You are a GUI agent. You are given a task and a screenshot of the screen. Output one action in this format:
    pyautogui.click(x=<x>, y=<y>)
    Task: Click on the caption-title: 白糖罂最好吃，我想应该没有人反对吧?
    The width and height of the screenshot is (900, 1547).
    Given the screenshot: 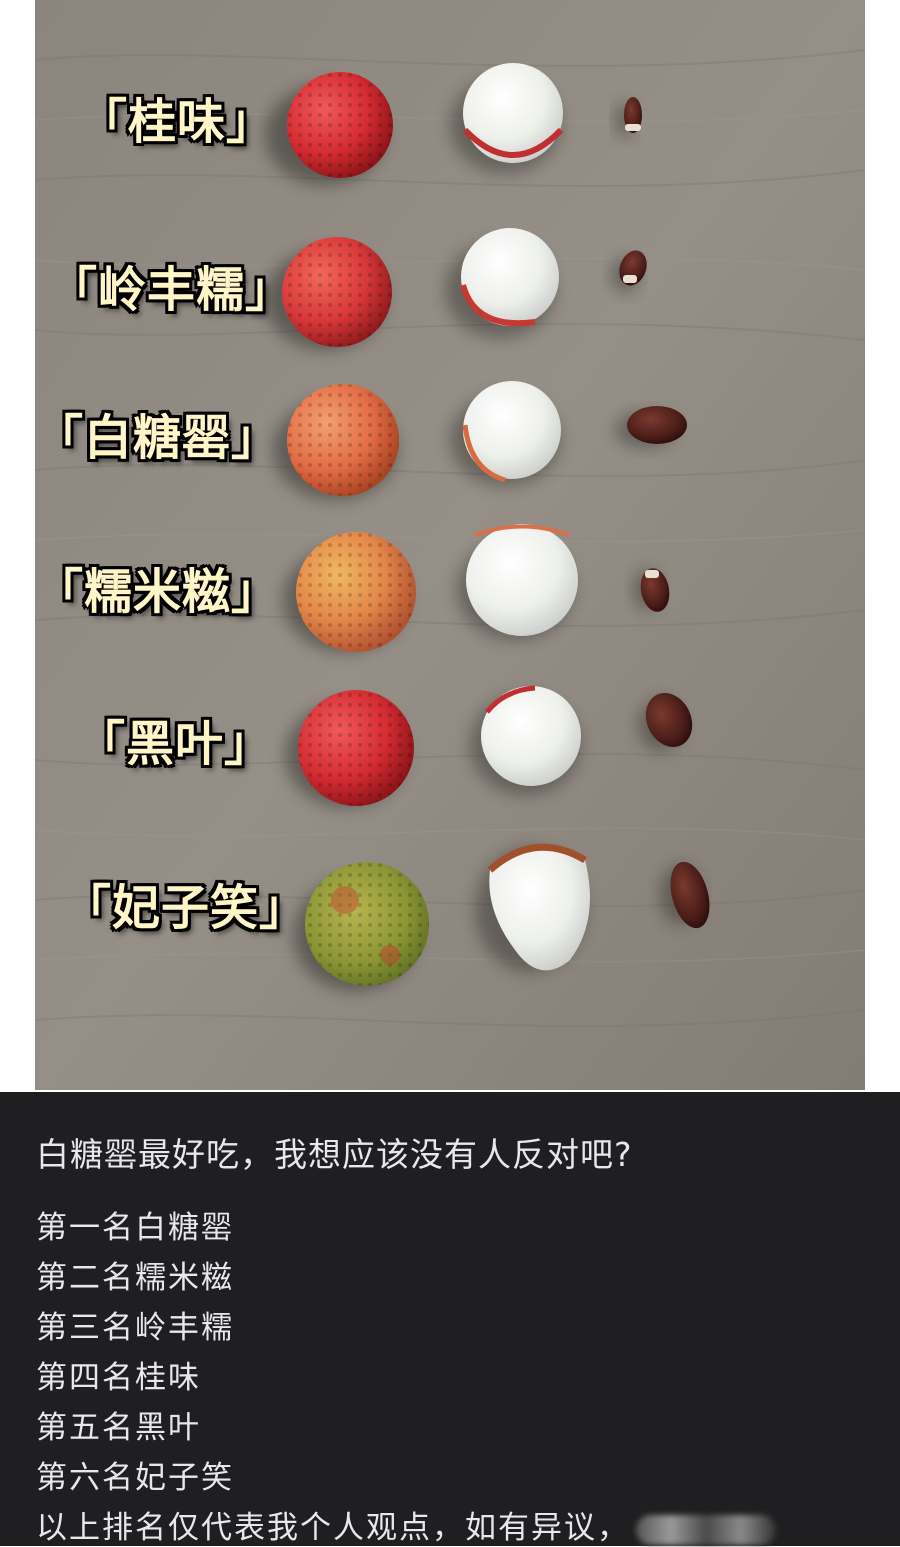 What is the action you would take?
    pyautogui.click(x=334, y=1154)
    